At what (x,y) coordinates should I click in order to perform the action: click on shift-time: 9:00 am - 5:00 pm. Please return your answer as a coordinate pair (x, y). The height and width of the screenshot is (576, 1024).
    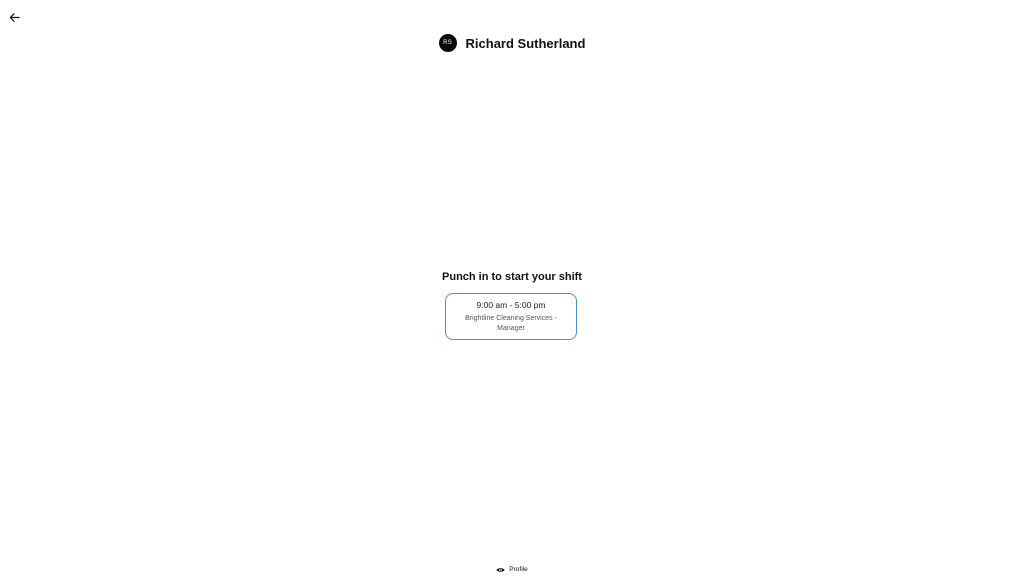
    Looking at the image, I should click on (511, 304).